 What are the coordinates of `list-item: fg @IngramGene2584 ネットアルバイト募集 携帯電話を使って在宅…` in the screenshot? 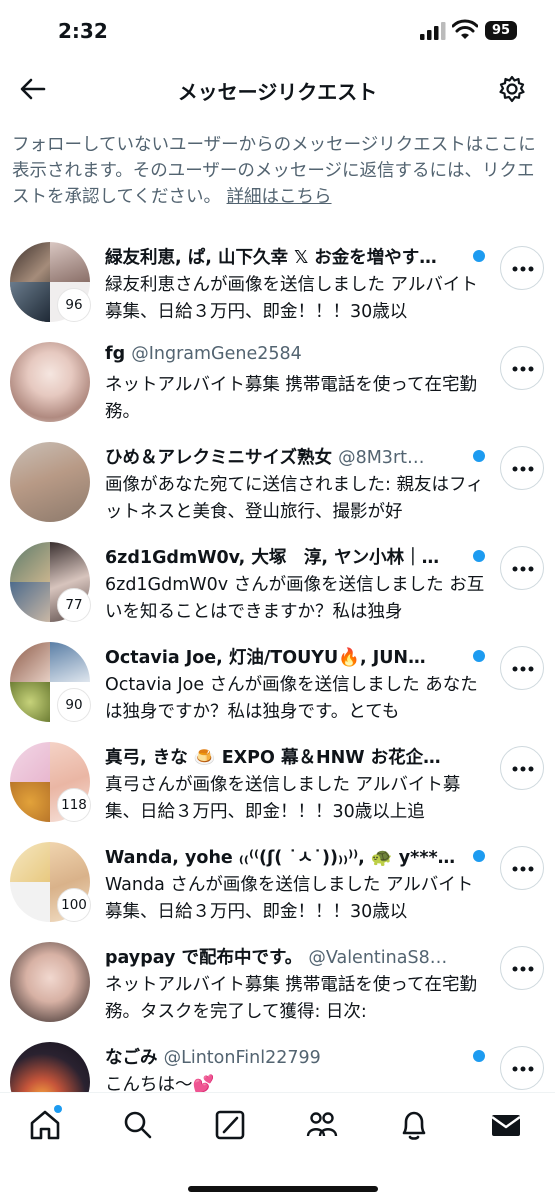 It's located at (277, 386).